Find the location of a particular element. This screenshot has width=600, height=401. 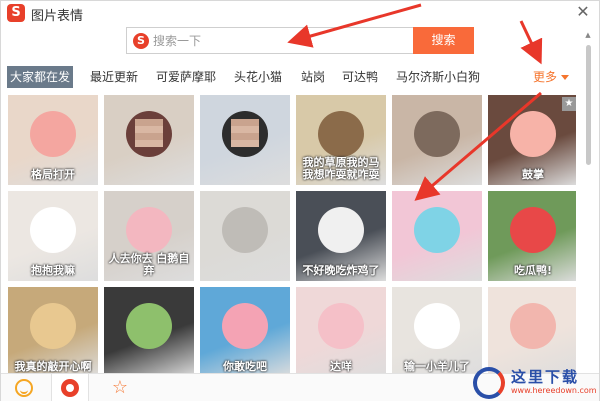

close-button: ✕ is located at coordinates (583, 12).